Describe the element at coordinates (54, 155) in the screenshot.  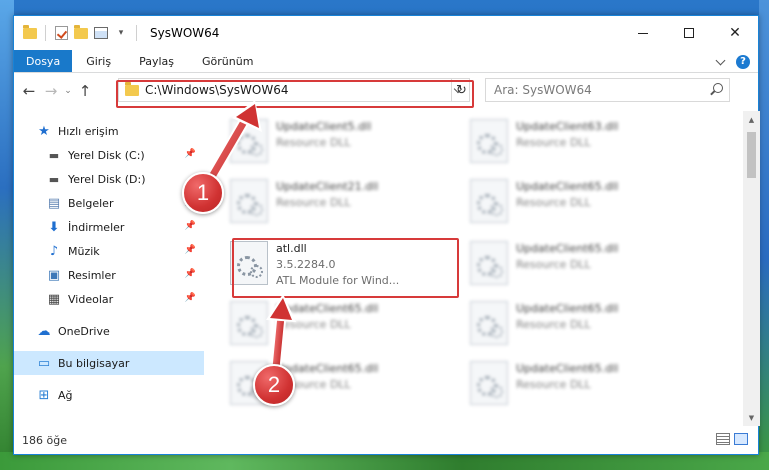
I see `drive-icon: ▬` at that location.